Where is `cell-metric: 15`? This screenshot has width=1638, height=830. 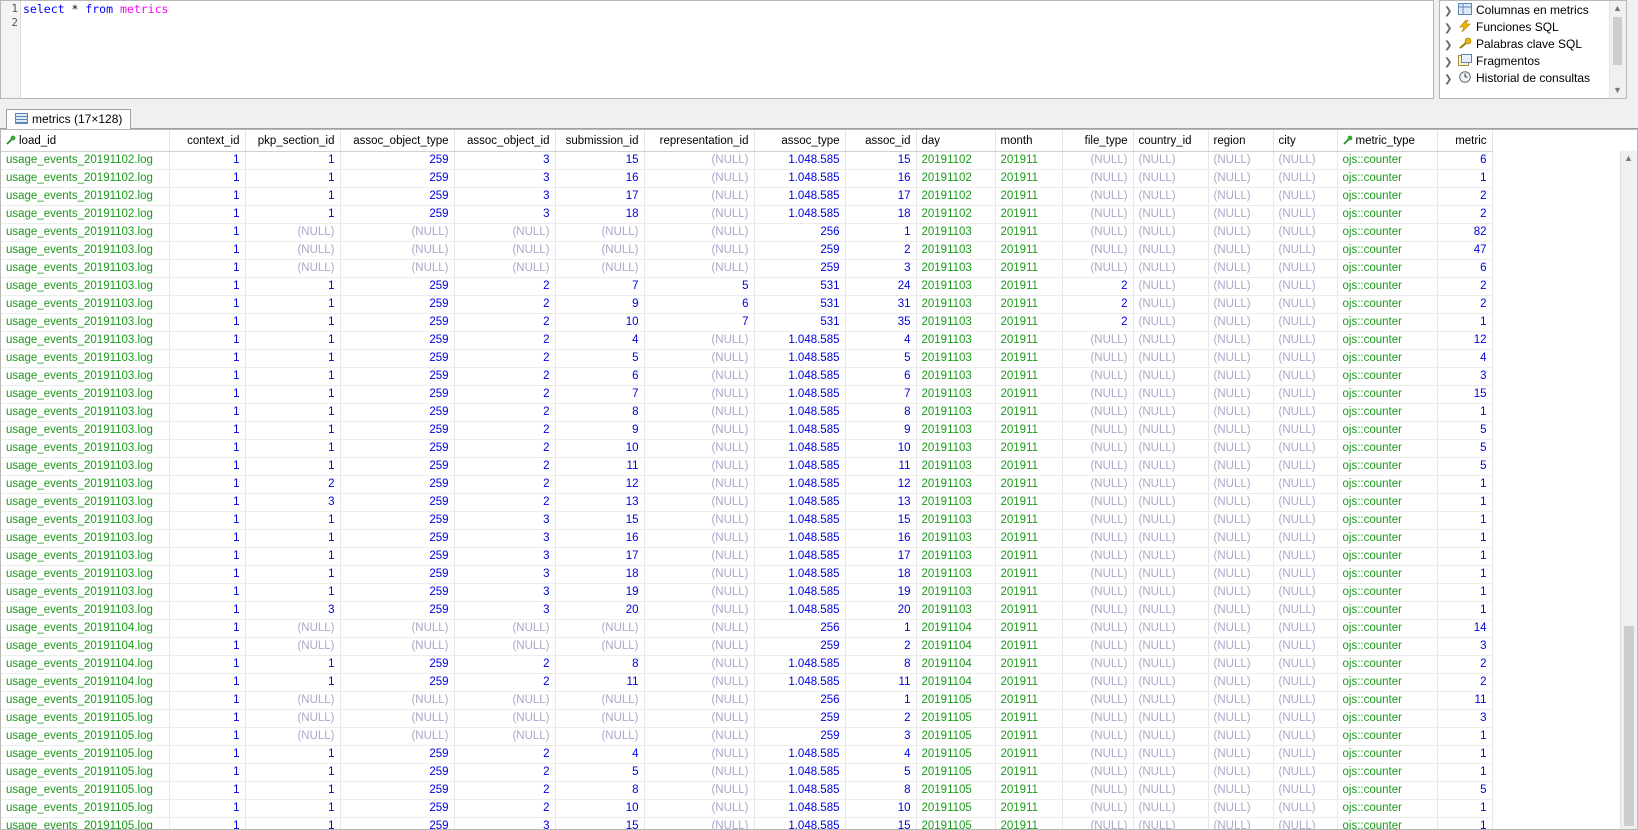
cell-metric: 15 is located at coordinates (1465, 394).